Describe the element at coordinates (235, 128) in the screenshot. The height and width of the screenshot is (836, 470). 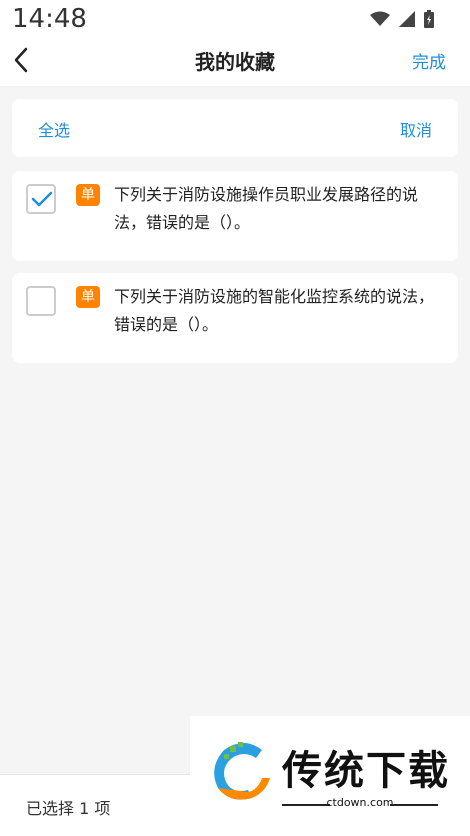
I see `selection-actions-bar: 全选 取消` at that location.